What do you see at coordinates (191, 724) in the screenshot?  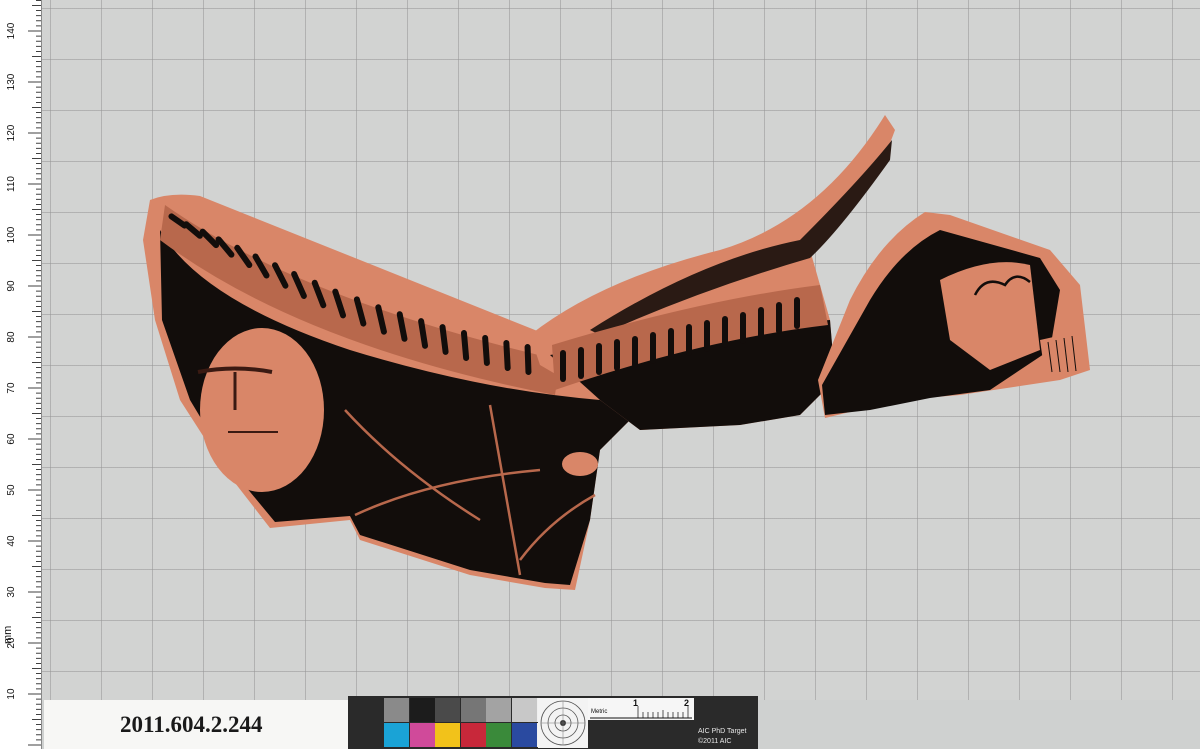 I see `accession-number: 2011.604.2.244` at bounding box center [191, 724].